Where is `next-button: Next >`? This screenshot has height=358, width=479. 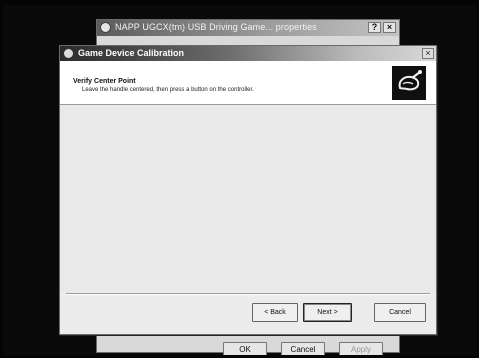
next-button: Next > is located at coordinates (327, 312).